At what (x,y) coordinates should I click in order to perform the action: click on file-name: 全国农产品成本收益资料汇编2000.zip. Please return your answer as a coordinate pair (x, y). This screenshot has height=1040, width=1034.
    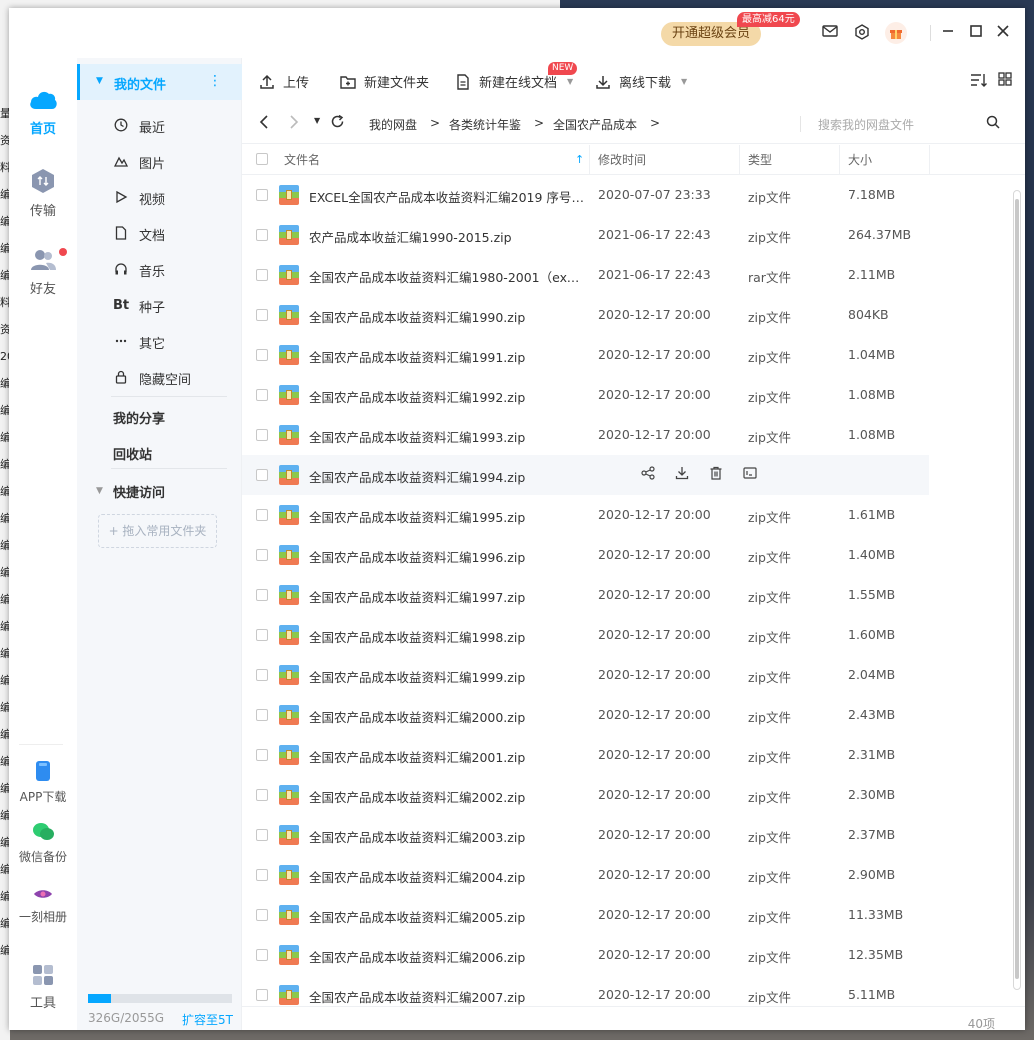
    Looking at the image, I should click on (446, 716).